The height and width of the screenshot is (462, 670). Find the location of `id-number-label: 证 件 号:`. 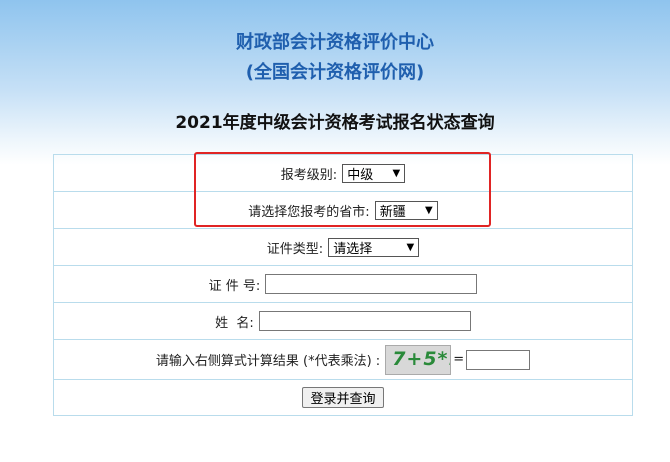

id-number-label: 证 件 号: is located at coordinates (234, 286).